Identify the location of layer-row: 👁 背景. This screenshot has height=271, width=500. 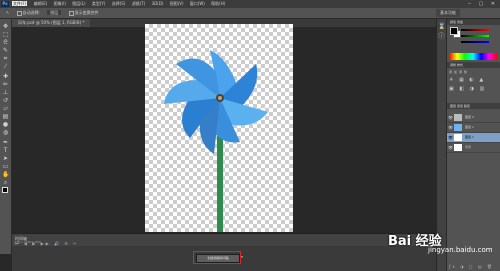
(473, 148).